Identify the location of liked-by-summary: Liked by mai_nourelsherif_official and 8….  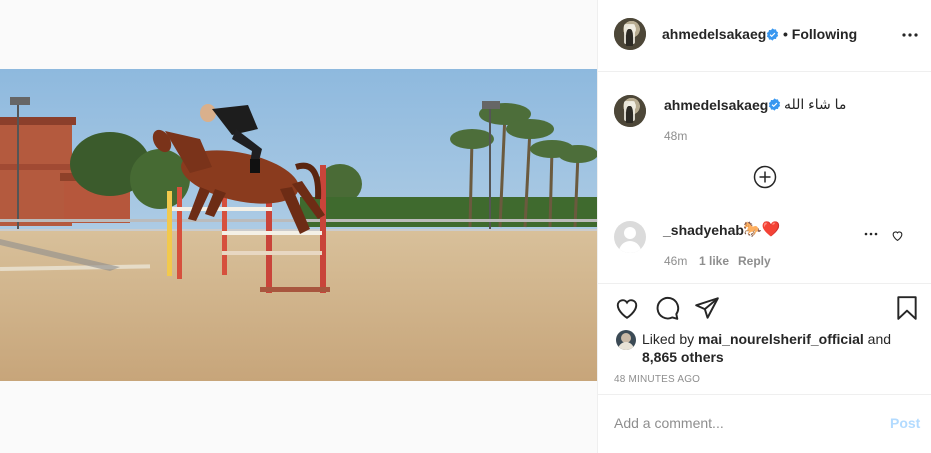
(782, 348).